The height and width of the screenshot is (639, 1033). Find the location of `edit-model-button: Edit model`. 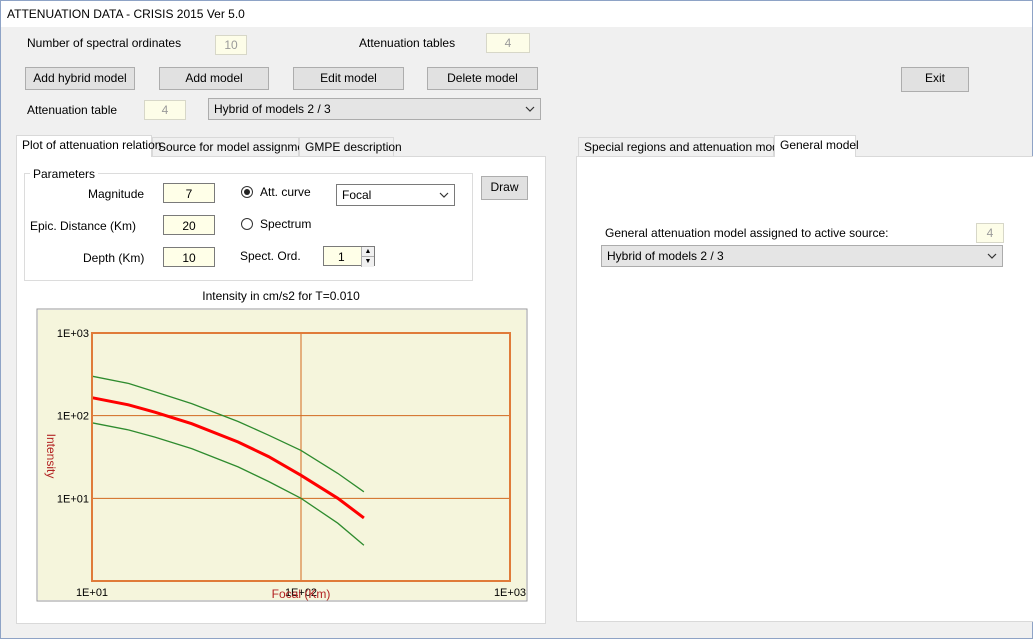

edit-model-button: Edit model is located at coordinates (348, 78).